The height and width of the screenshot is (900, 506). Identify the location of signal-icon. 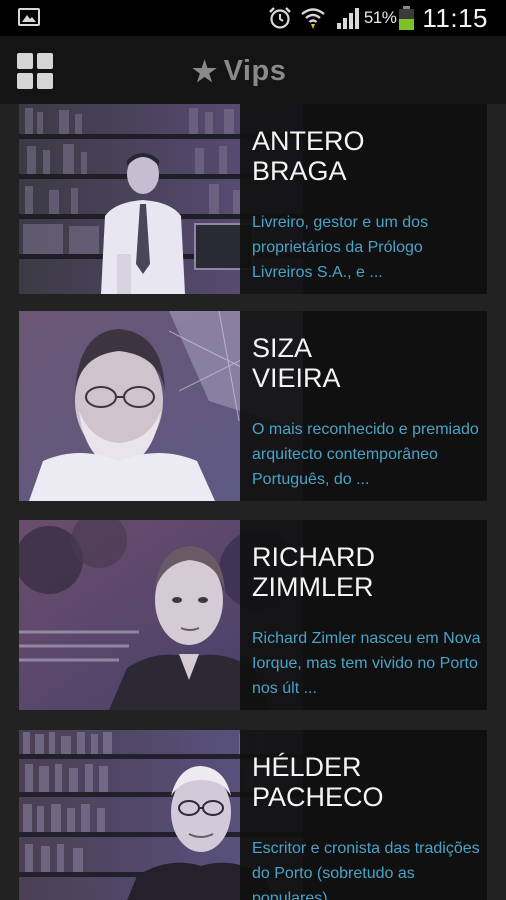
(347, 18).